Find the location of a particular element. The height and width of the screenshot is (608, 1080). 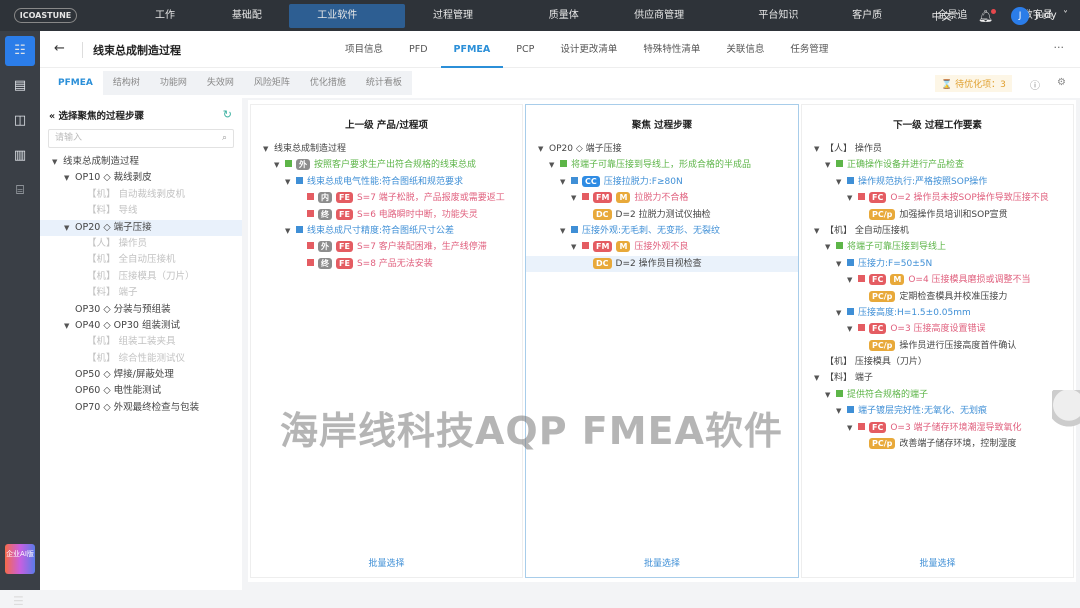

tab-7: 任务管理 is located at coordinates (809, 49).